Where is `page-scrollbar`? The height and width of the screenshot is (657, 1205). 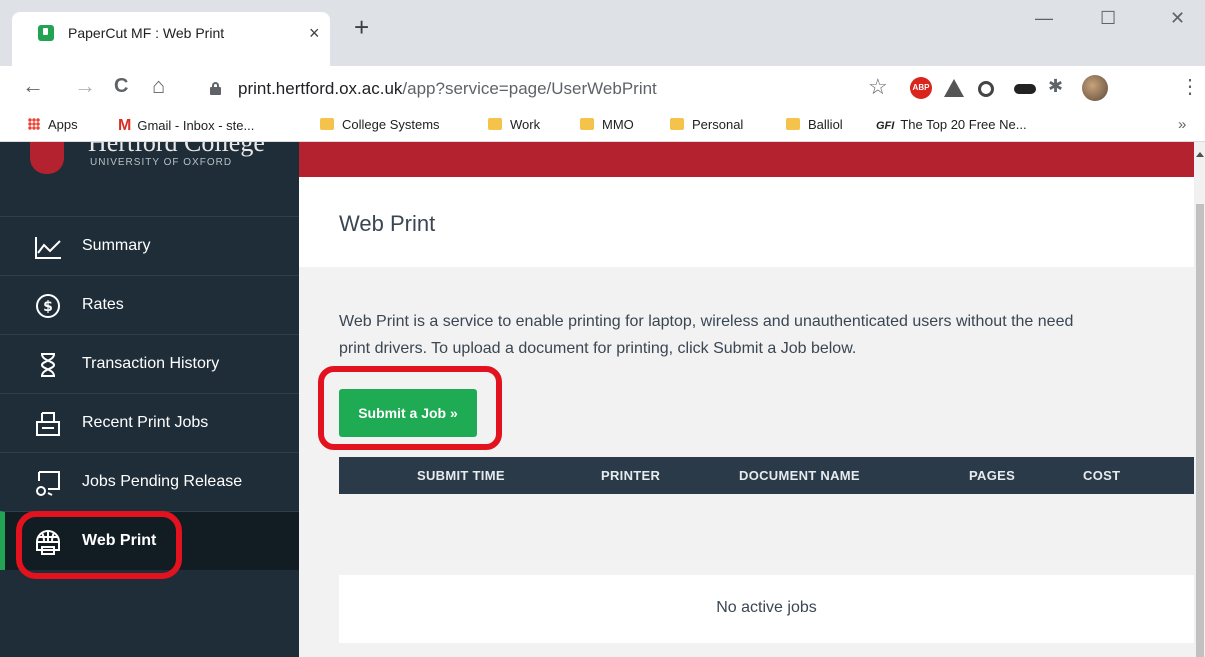
page-scrollbar is located at coordinates (1199, 399).